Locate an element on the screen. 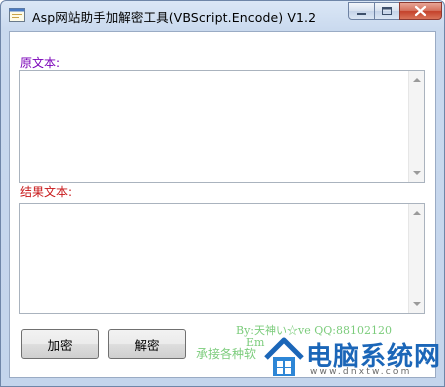  app-window-icon is located at coordinates (17, 15).